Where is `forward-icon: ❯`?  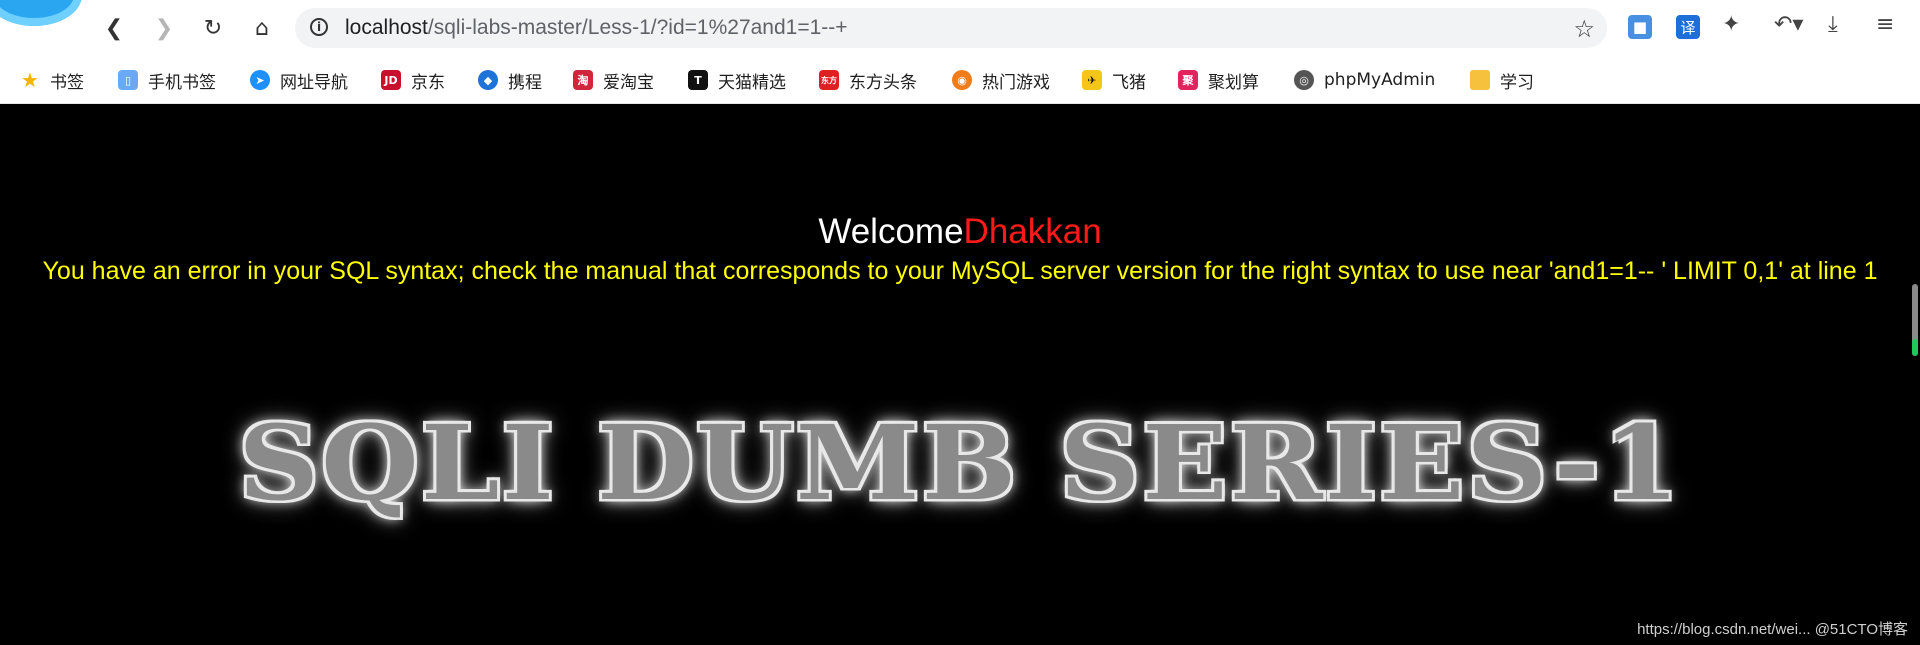
forward-icon: ❯ is located at coordinates (164, 28).